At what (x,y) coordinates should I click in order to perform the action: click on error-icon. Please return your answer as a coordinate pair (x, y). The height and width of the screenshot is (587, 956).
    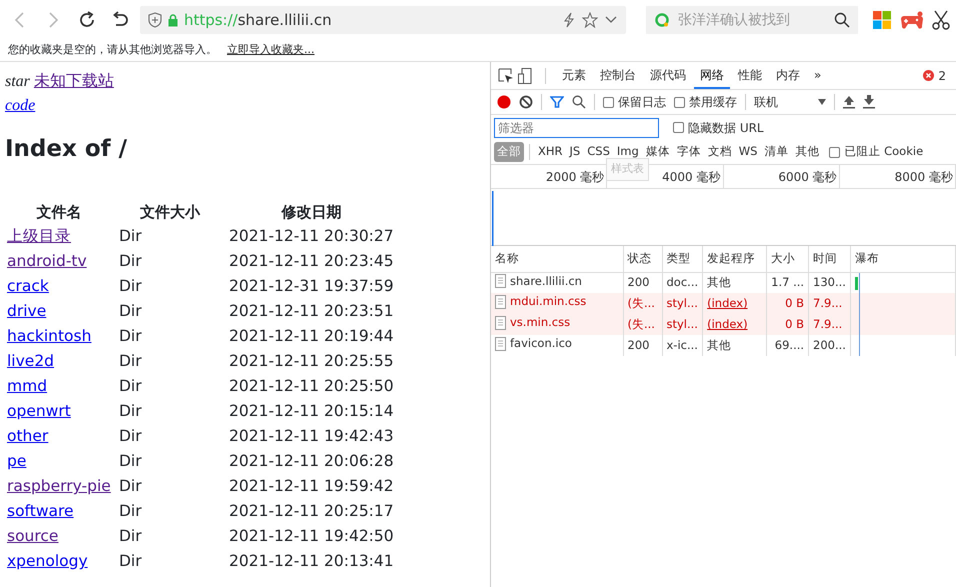
    Looking at the image, I should click on (928, 75).